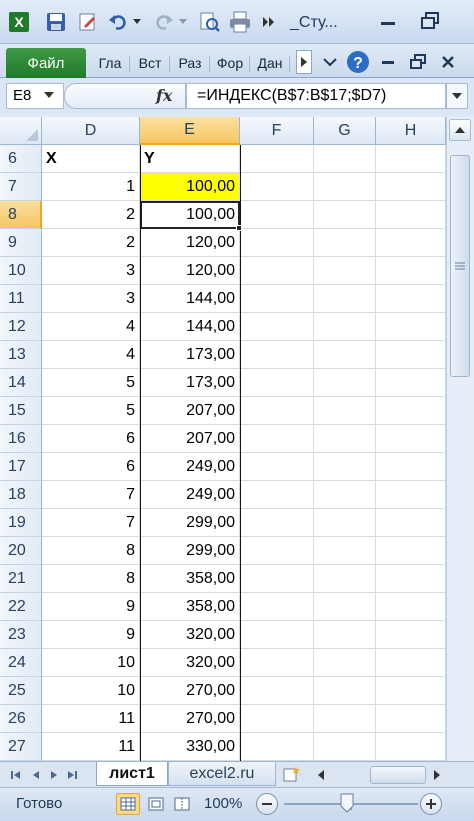 Image resolution: width=474 pixels, height=821 pixels. I want to click on zoom-in-icon, so click(431, 804).